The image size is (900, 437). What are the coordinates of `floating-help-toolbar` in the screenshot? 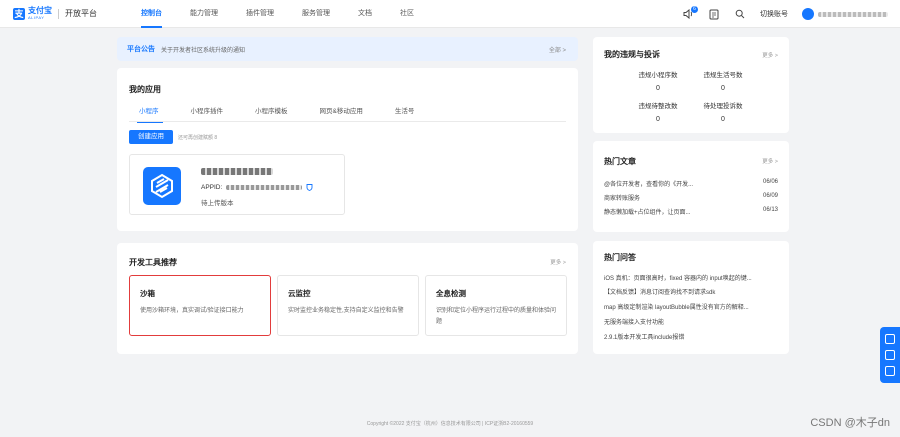 It's located at (890, 355).